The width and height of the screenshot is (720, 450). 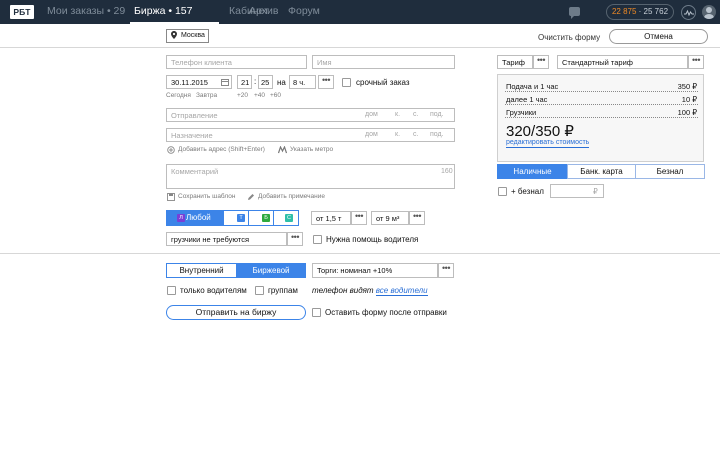 What do you see at coordinates (236, 218) in the screenshot?
I see `vehicle-t-button: Т` at bounding box center [236, 218].